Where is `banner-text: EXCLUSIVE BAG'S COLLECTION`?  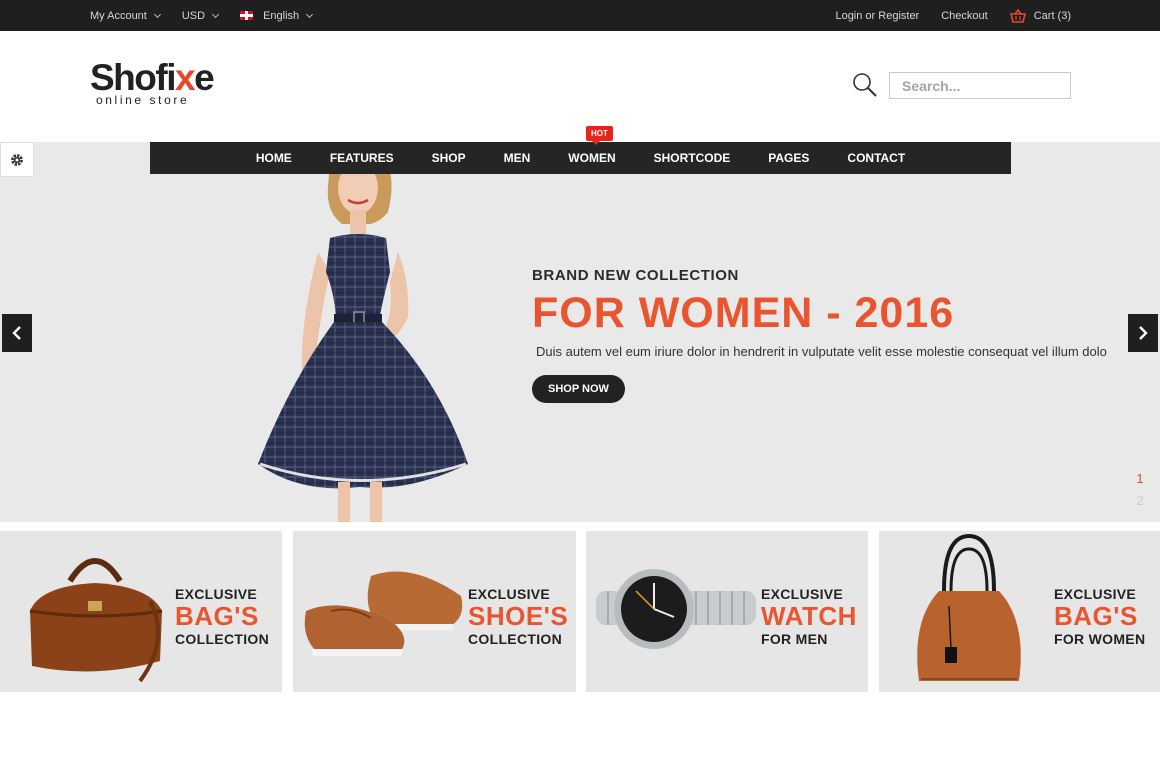
banner-text: EXCLUSIVE BAG'S COLLECTION is located at coordinates (222, 616).